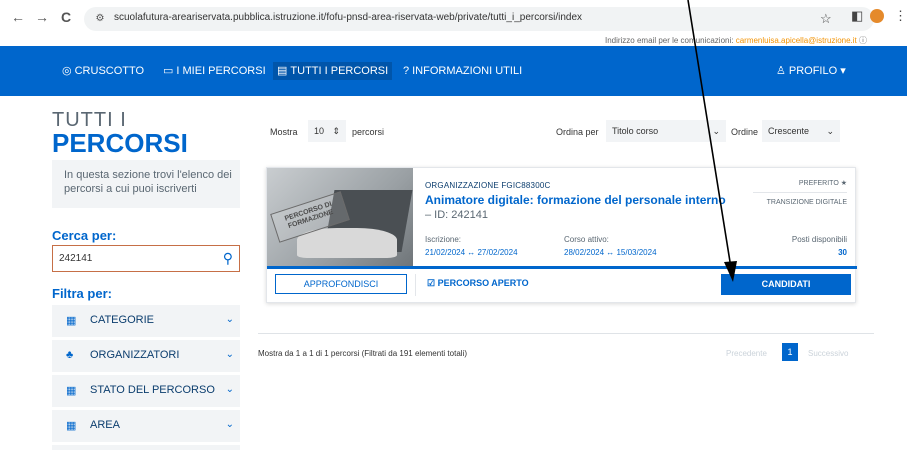 This screenshot has height=450, width=907. I want to click on forward-icon: →, so click(42, 17).